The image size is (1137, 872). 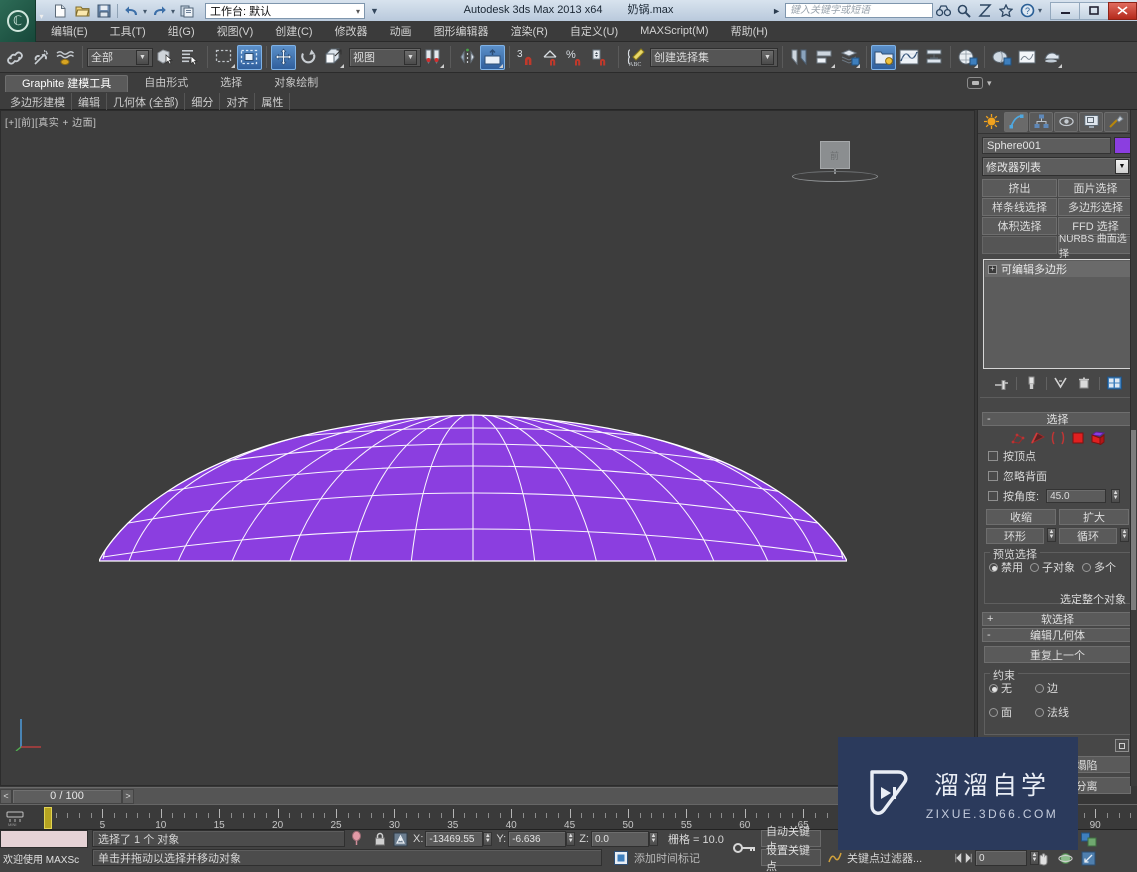 What do you see at coordinates (166, 83) in the screenshot?
I see `tab-freeform: 自由形式` at bounding box center [166, 83].